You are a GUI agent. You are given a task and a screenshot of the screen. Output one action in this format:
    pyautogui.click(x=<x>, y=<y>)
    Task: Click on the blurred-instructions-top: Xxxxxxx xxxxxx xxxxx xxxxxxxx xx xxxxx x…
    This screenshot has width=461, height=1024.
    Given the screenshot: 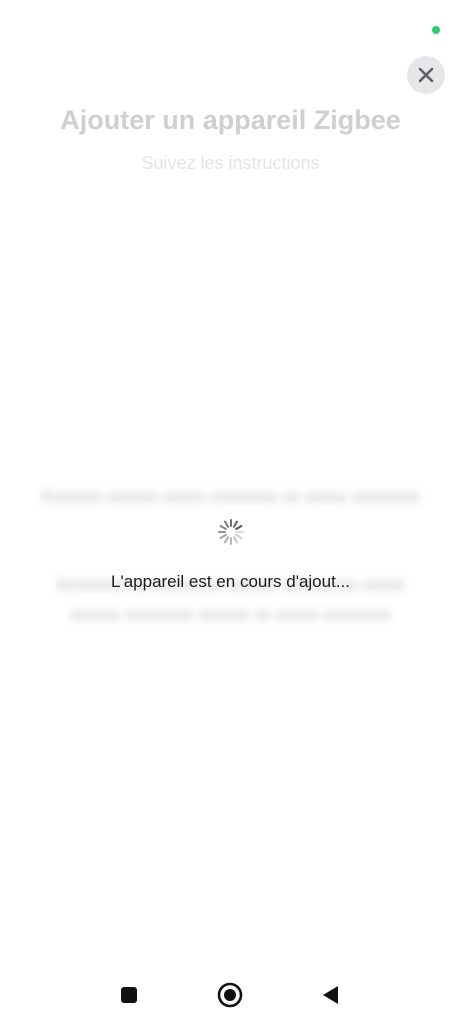 What is the action you would take?
    pyautogui.click(x=230, y=496)
    